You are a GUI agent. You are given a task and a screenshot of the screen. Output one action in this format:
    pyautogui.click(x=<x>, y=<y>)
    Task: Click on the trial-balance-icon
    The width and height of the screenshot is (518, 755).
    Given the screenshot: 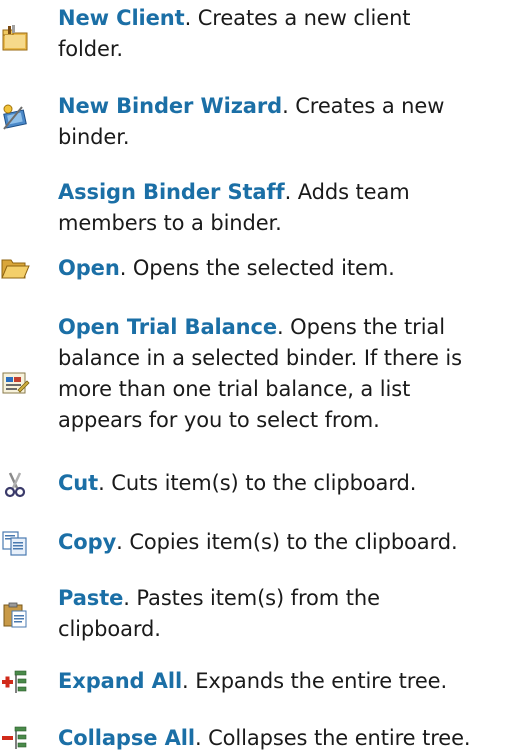 What is the action you would take?
    pyautogui.click(x=15, y=383)
    